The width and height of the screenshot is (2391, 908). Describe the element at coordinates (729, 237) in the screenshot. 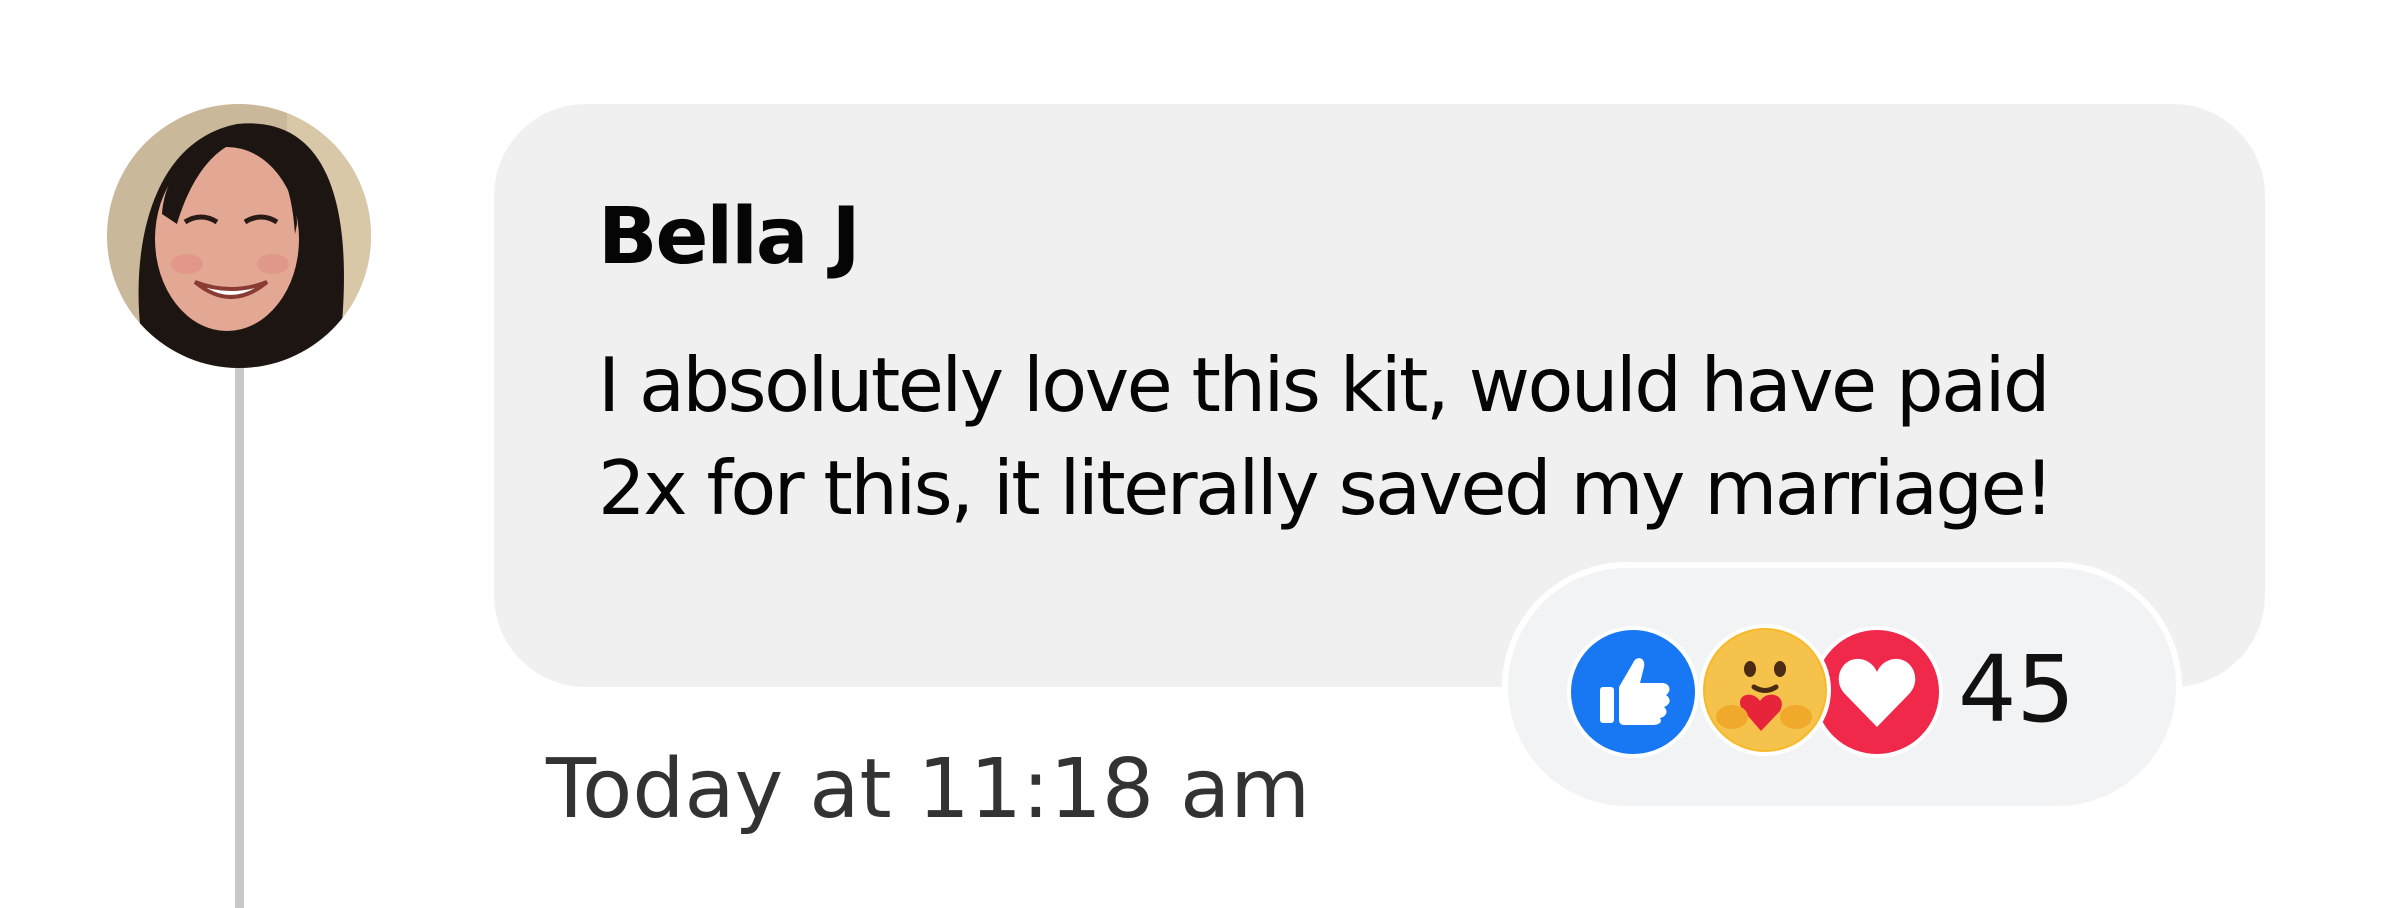

I see `comment-author: Bella J` at that location.